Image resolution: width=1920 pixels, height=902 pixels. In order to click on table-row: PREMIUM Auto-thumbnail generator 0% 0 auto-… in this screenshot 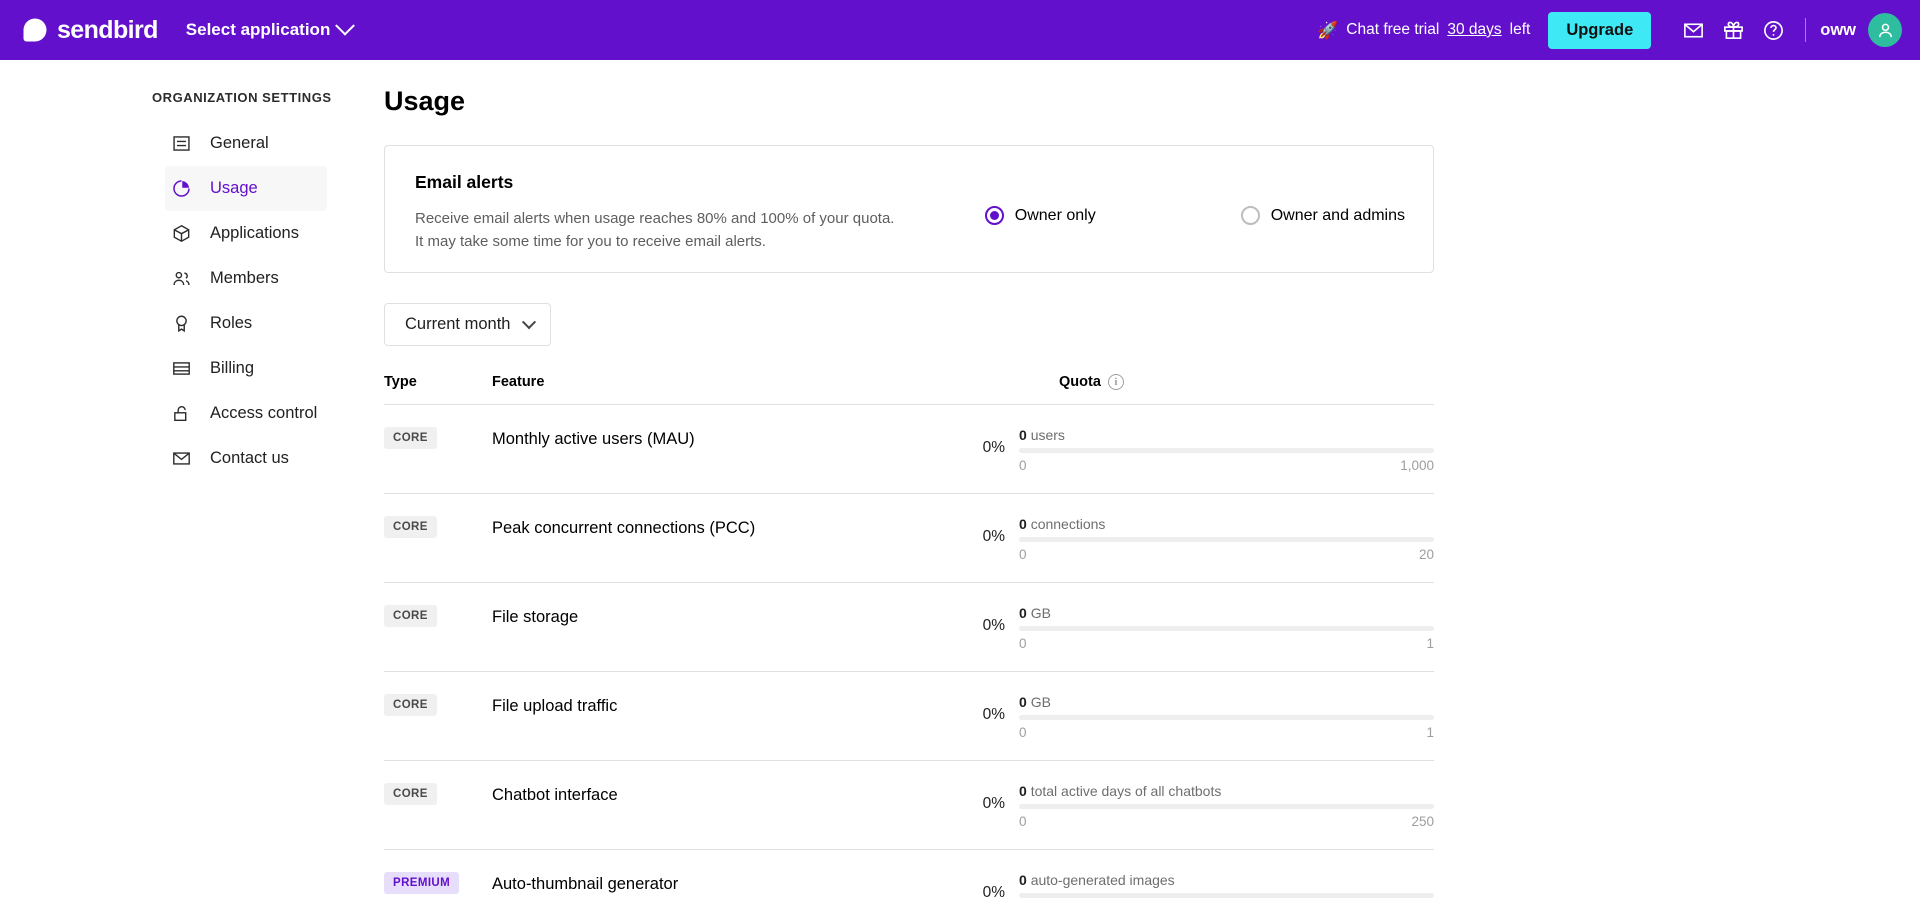, I will do `click(909, 875)`.